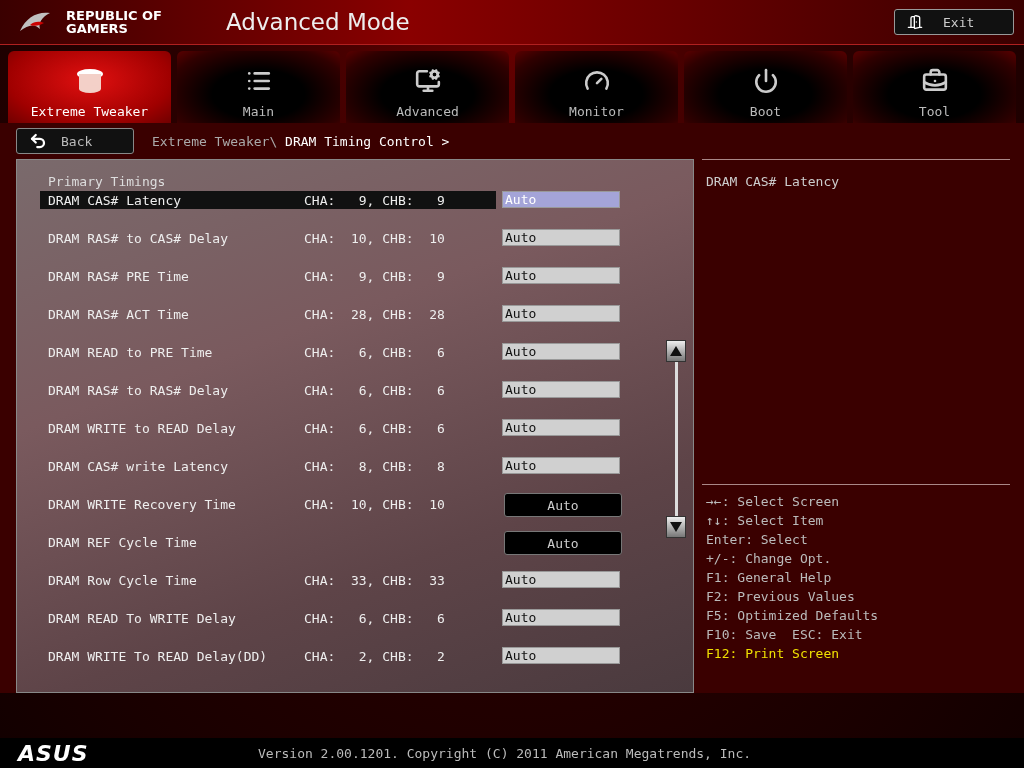 This screenshot has width=1024, height=768. What do you see at coordinates (781, 596) in the screenshot?
I see `key-hint: F2: Previous Values` at bounding box center [781, 596].